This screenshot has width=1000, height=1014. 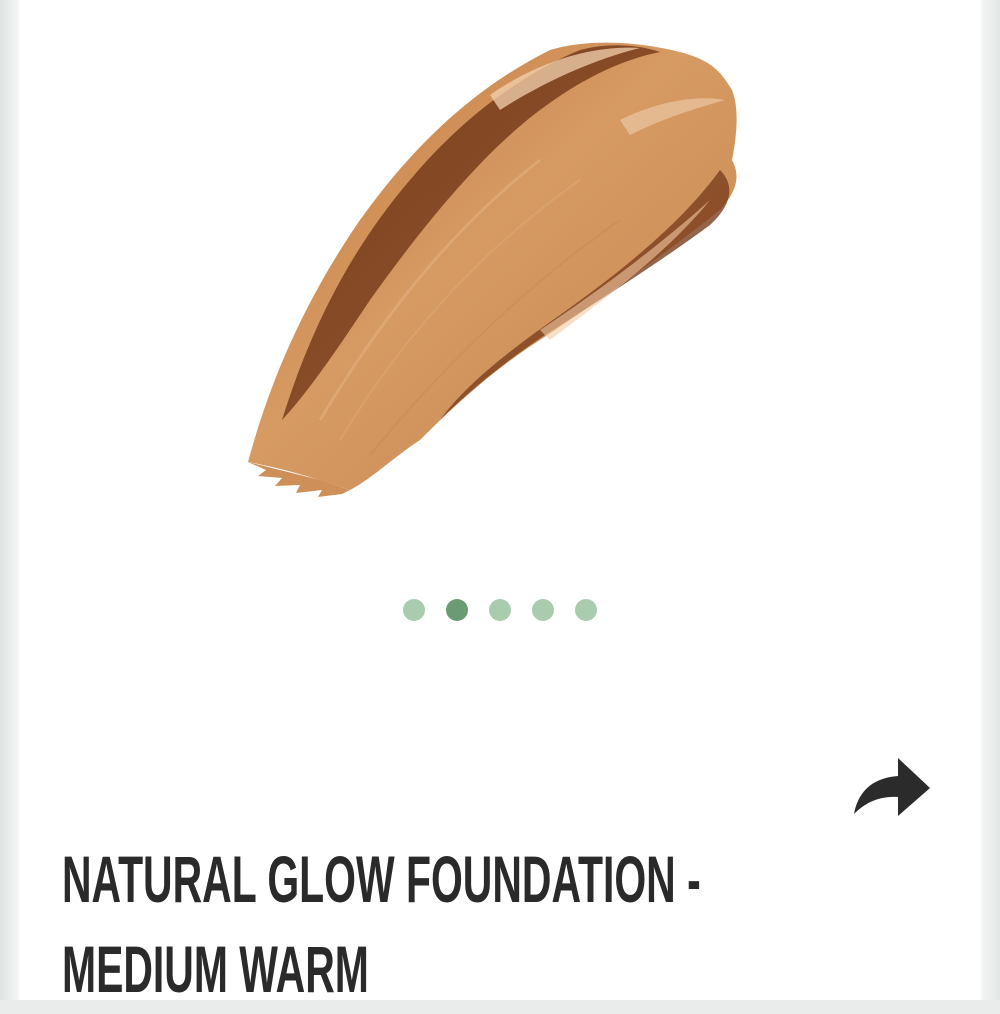 I want to click on carousel-indicator, so click(x=500, y=610).